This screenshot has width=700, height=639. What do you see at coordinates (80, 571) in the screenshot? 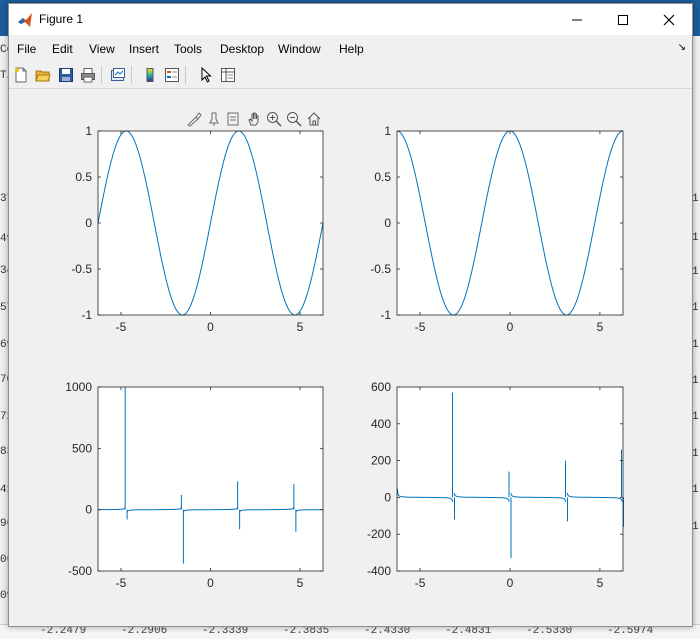
I see `y-tick-label: -500` at bounding box center [80, 571].